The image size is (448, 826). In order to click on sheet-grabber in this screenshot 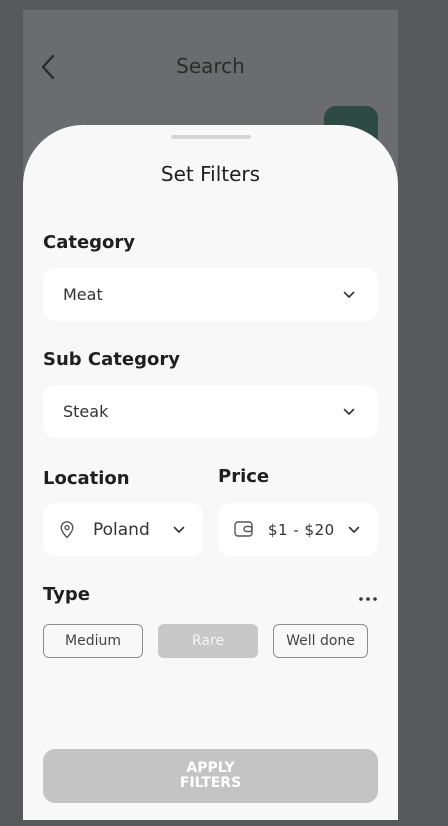, I will do `click(211, 137)`.